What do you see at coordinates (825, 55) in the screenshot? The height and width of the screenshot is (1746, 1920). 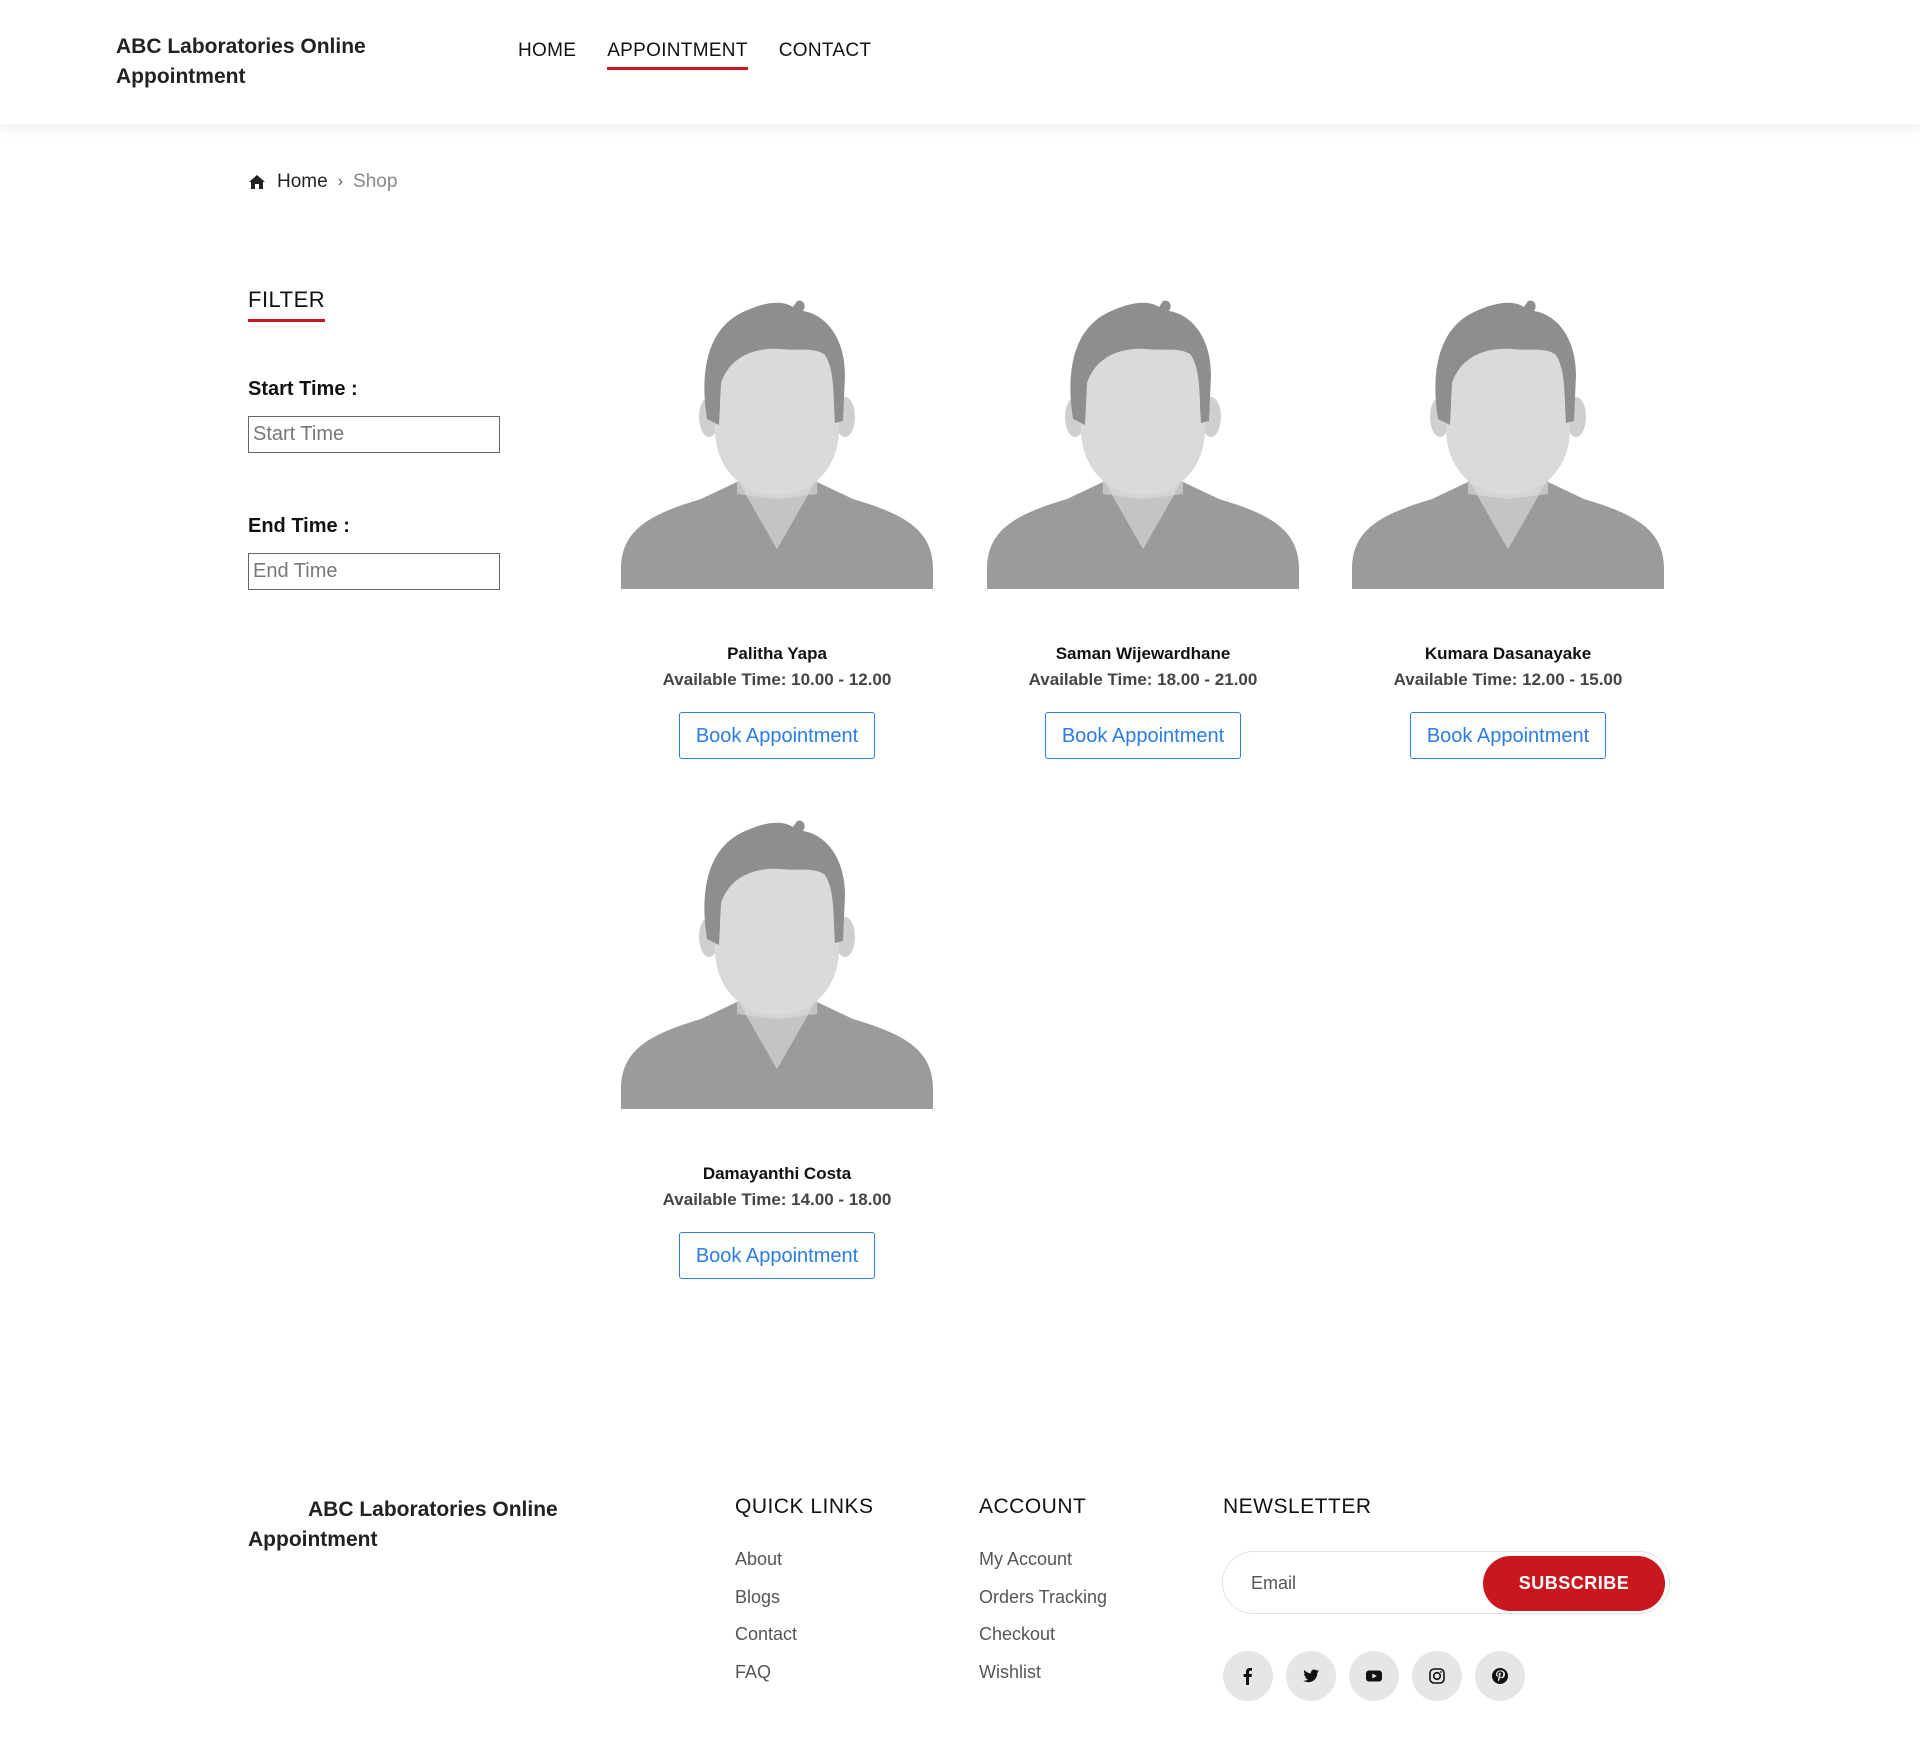 I see `nav-contact: CONTACT` at bounding box center [825, 55].